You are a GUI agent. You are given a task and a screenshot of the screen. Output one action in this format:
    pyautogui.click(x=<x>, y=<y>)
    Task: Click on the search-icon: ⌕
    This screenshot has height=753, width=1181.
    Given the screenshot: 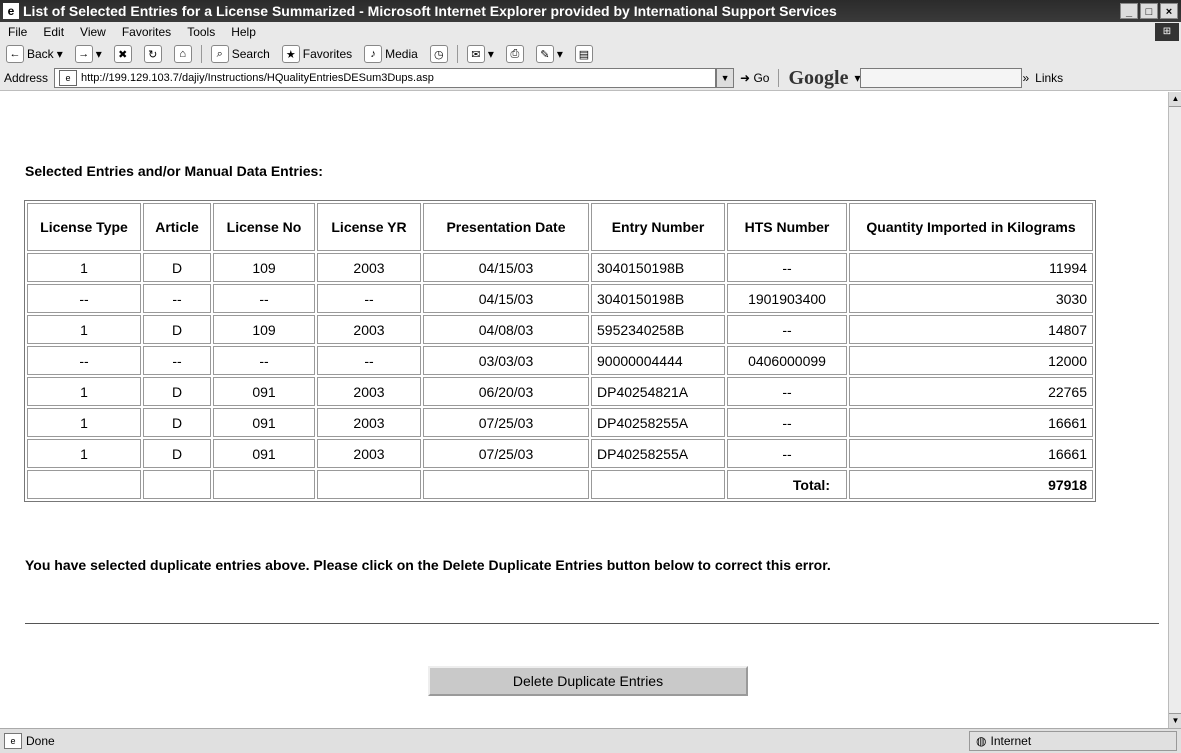 What is the action you would take?
    pyautogui.click(x=219, y=54)
    